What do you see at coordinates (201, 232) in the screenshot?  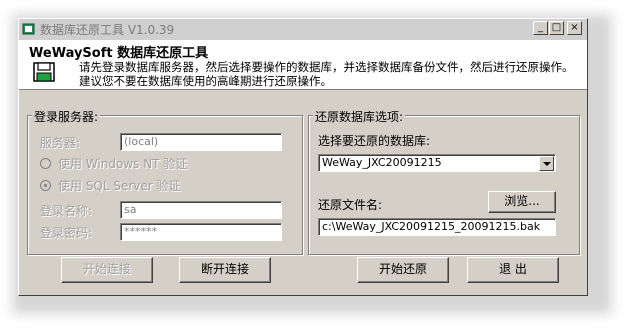 I see `password-input: ******` at bounding box center [201, 232].